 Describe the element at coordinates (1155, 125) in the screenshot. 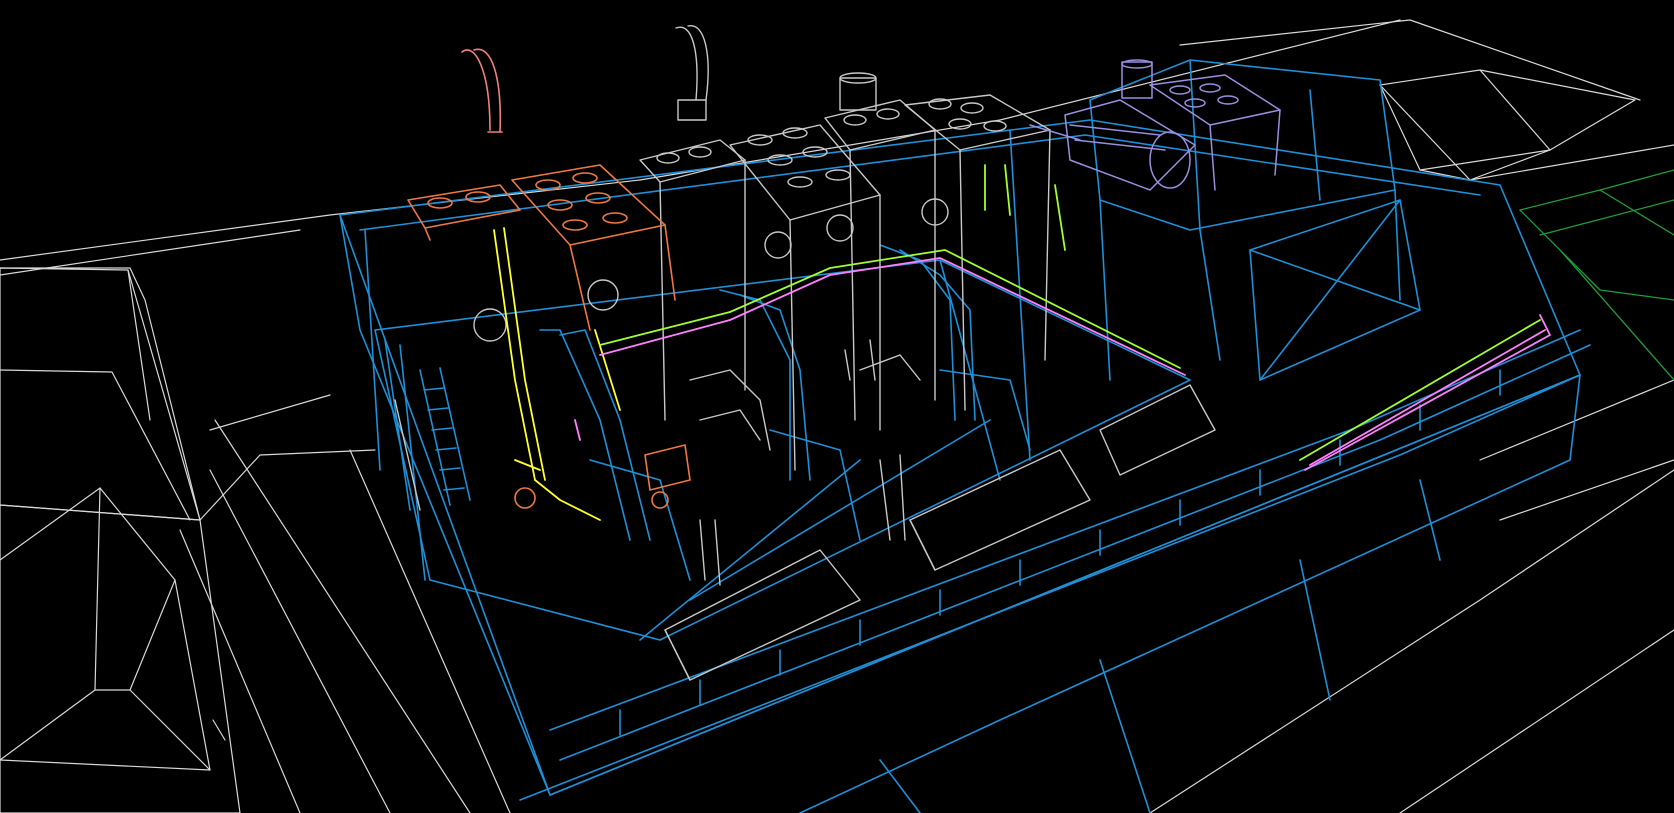

I see `hvac-unit-violet` at that location.